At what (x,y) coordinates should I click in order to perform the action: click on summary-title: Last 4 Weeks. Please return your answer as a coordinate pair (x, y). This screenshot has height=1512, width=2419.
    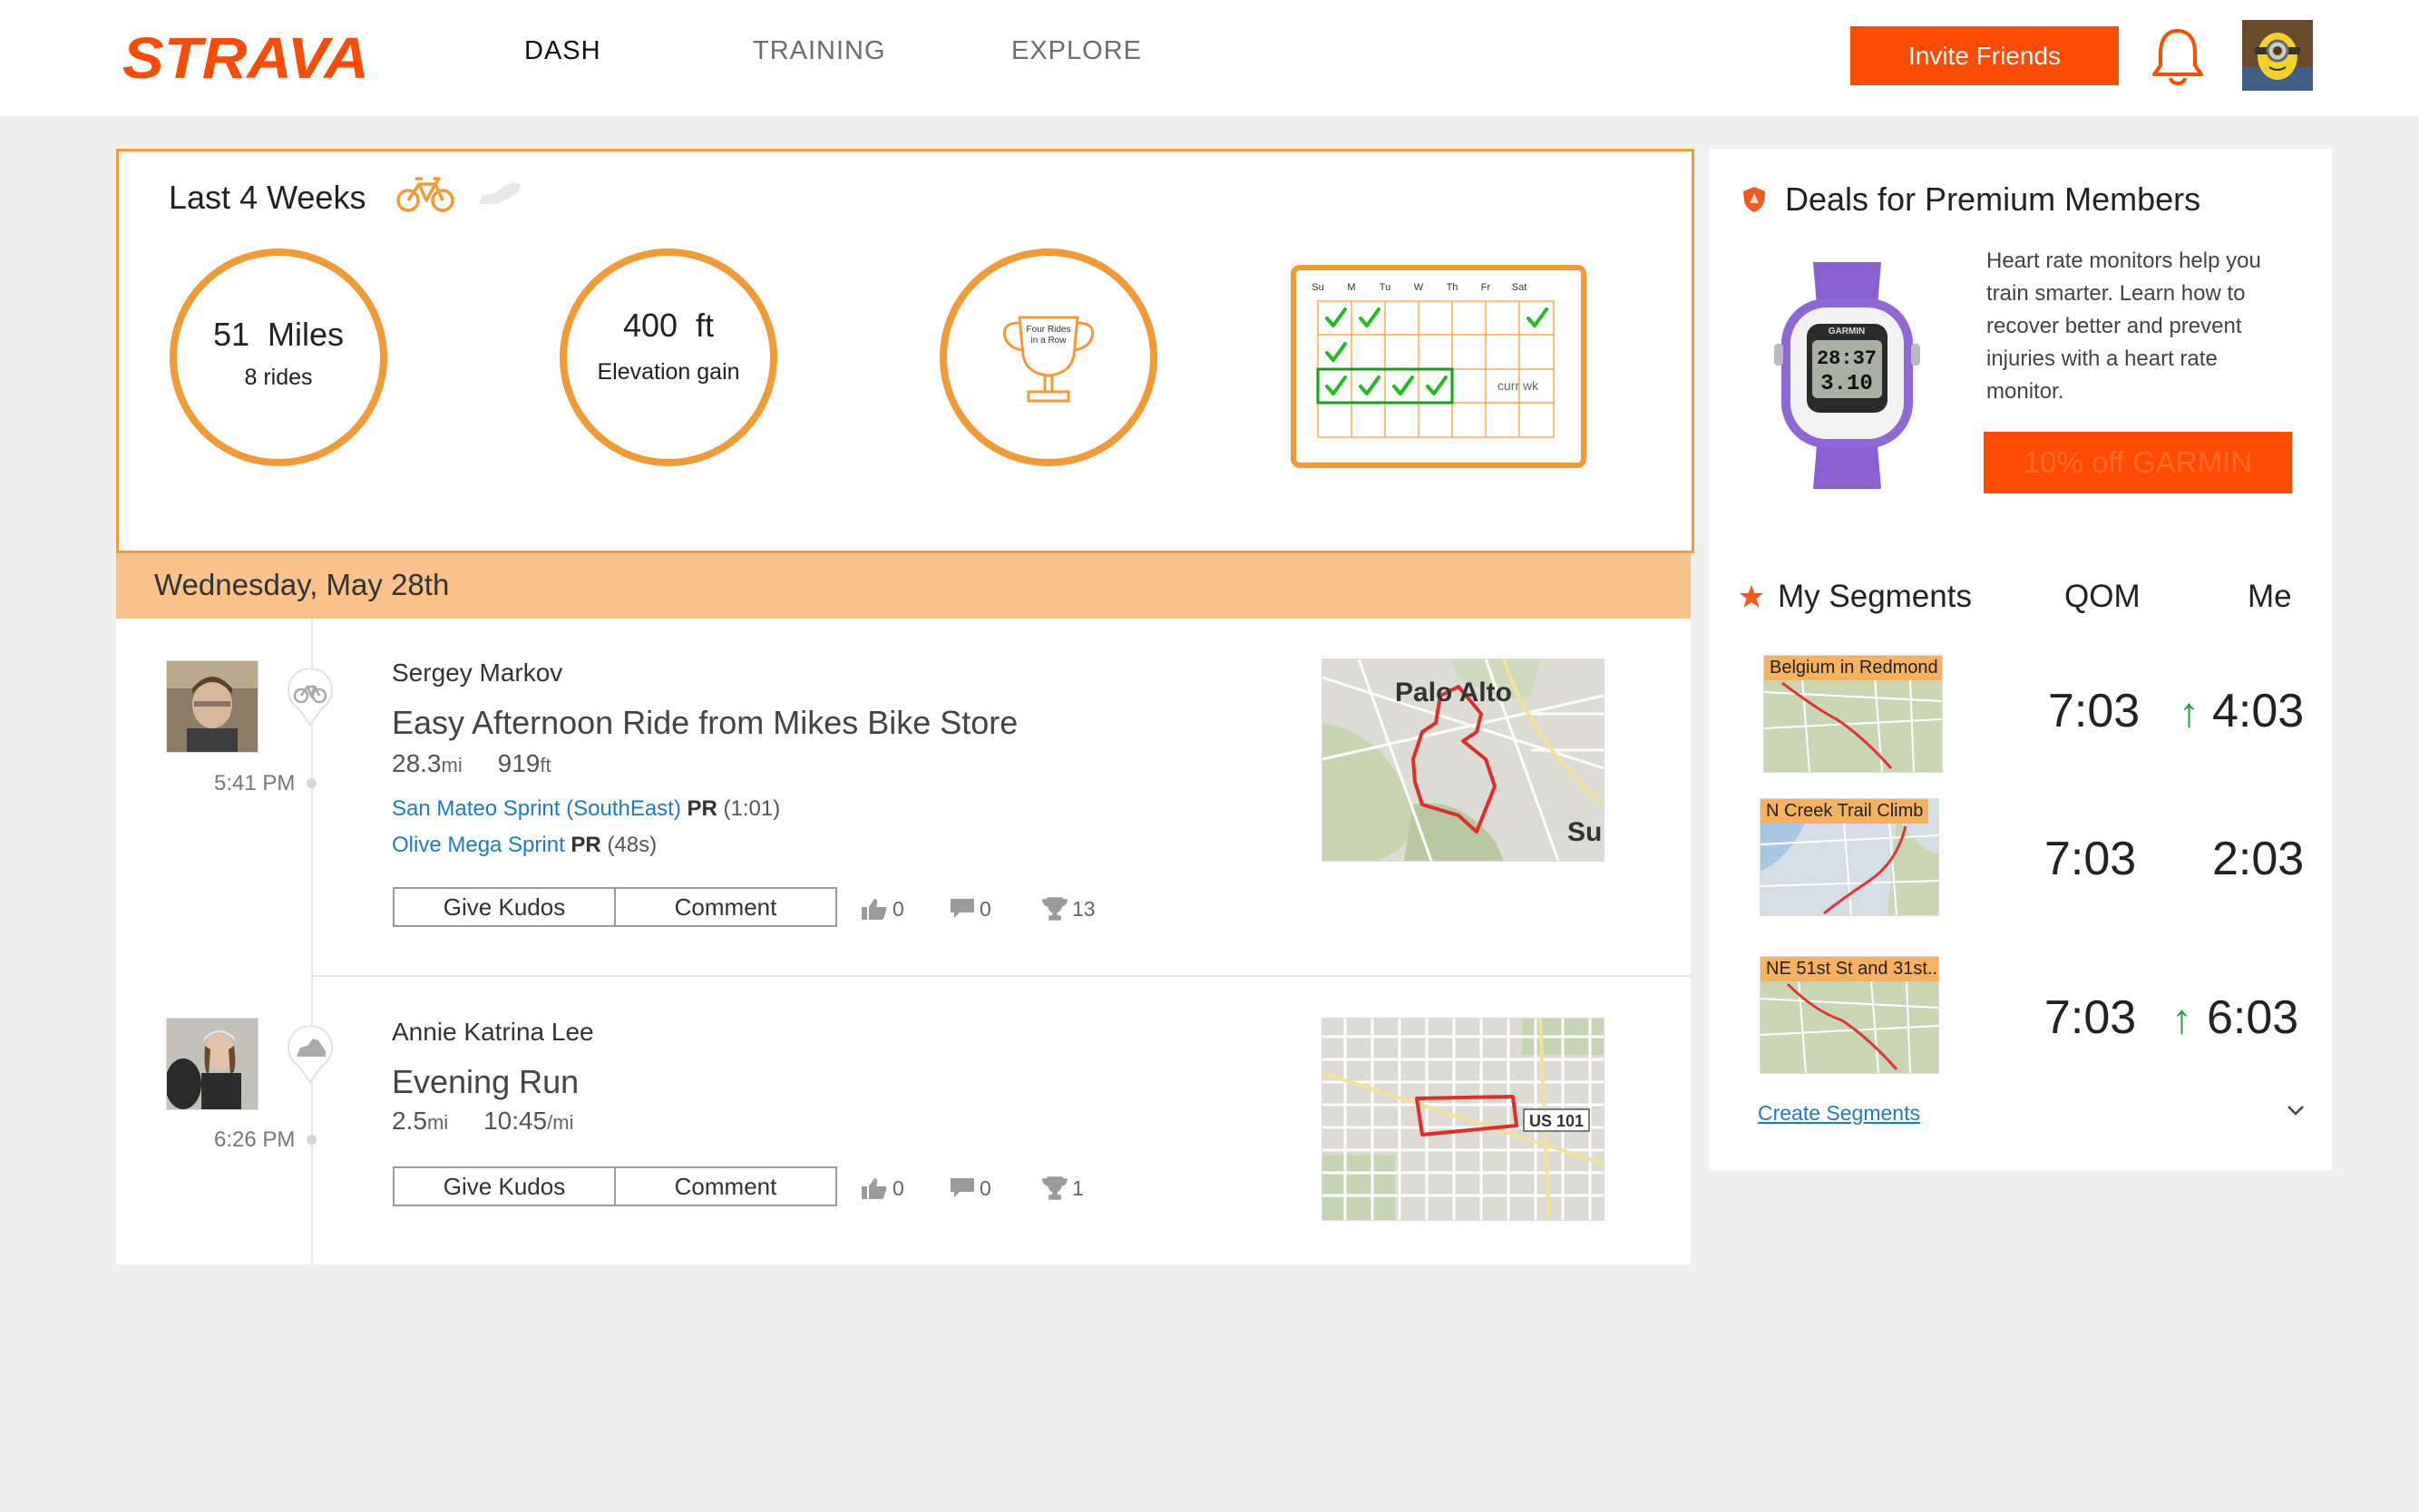
    Looking at the image, I should click on (268, 197).